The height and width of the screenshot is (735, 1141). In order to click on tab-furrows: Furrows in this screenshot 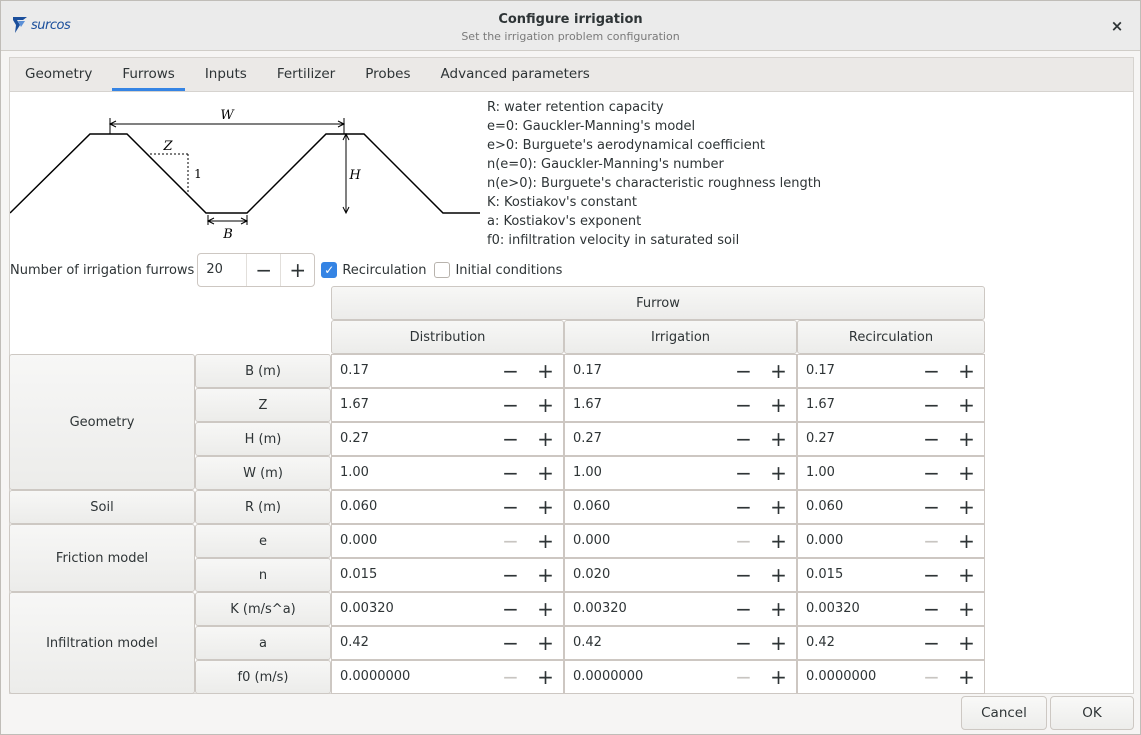, I will do `click(148, 74)`.